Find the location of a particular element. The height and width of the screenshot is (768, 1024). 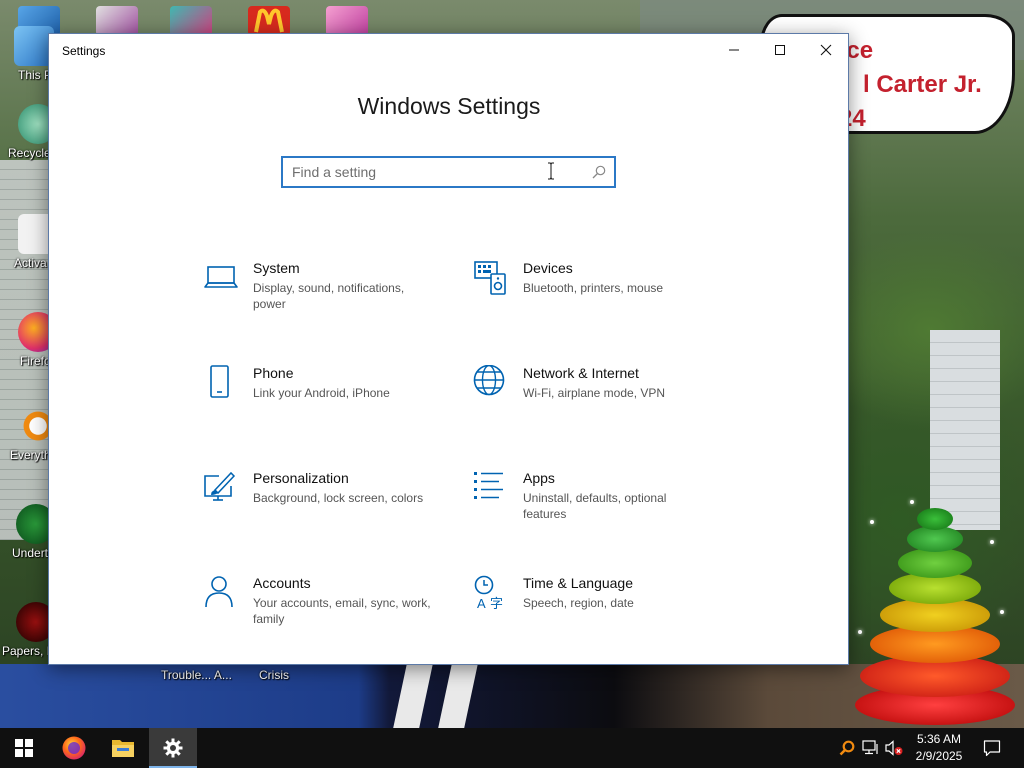

svg-text: A is located at coordinates (481, 603).